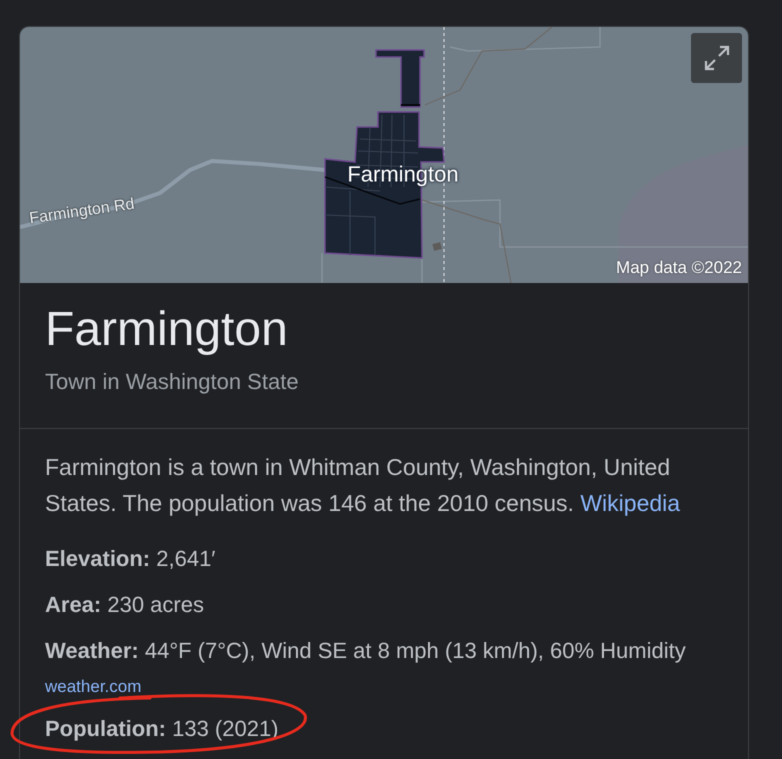 This screenshot has width=782, height=759. I want to click on map-attribution: Map data ©2022, so click(679, 268).